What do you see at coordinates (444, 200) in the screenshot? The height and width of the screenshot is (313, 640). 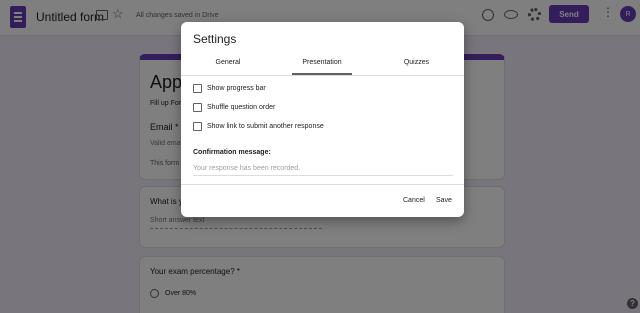 I see `save-button: Save` at bounding box center [444, 200].